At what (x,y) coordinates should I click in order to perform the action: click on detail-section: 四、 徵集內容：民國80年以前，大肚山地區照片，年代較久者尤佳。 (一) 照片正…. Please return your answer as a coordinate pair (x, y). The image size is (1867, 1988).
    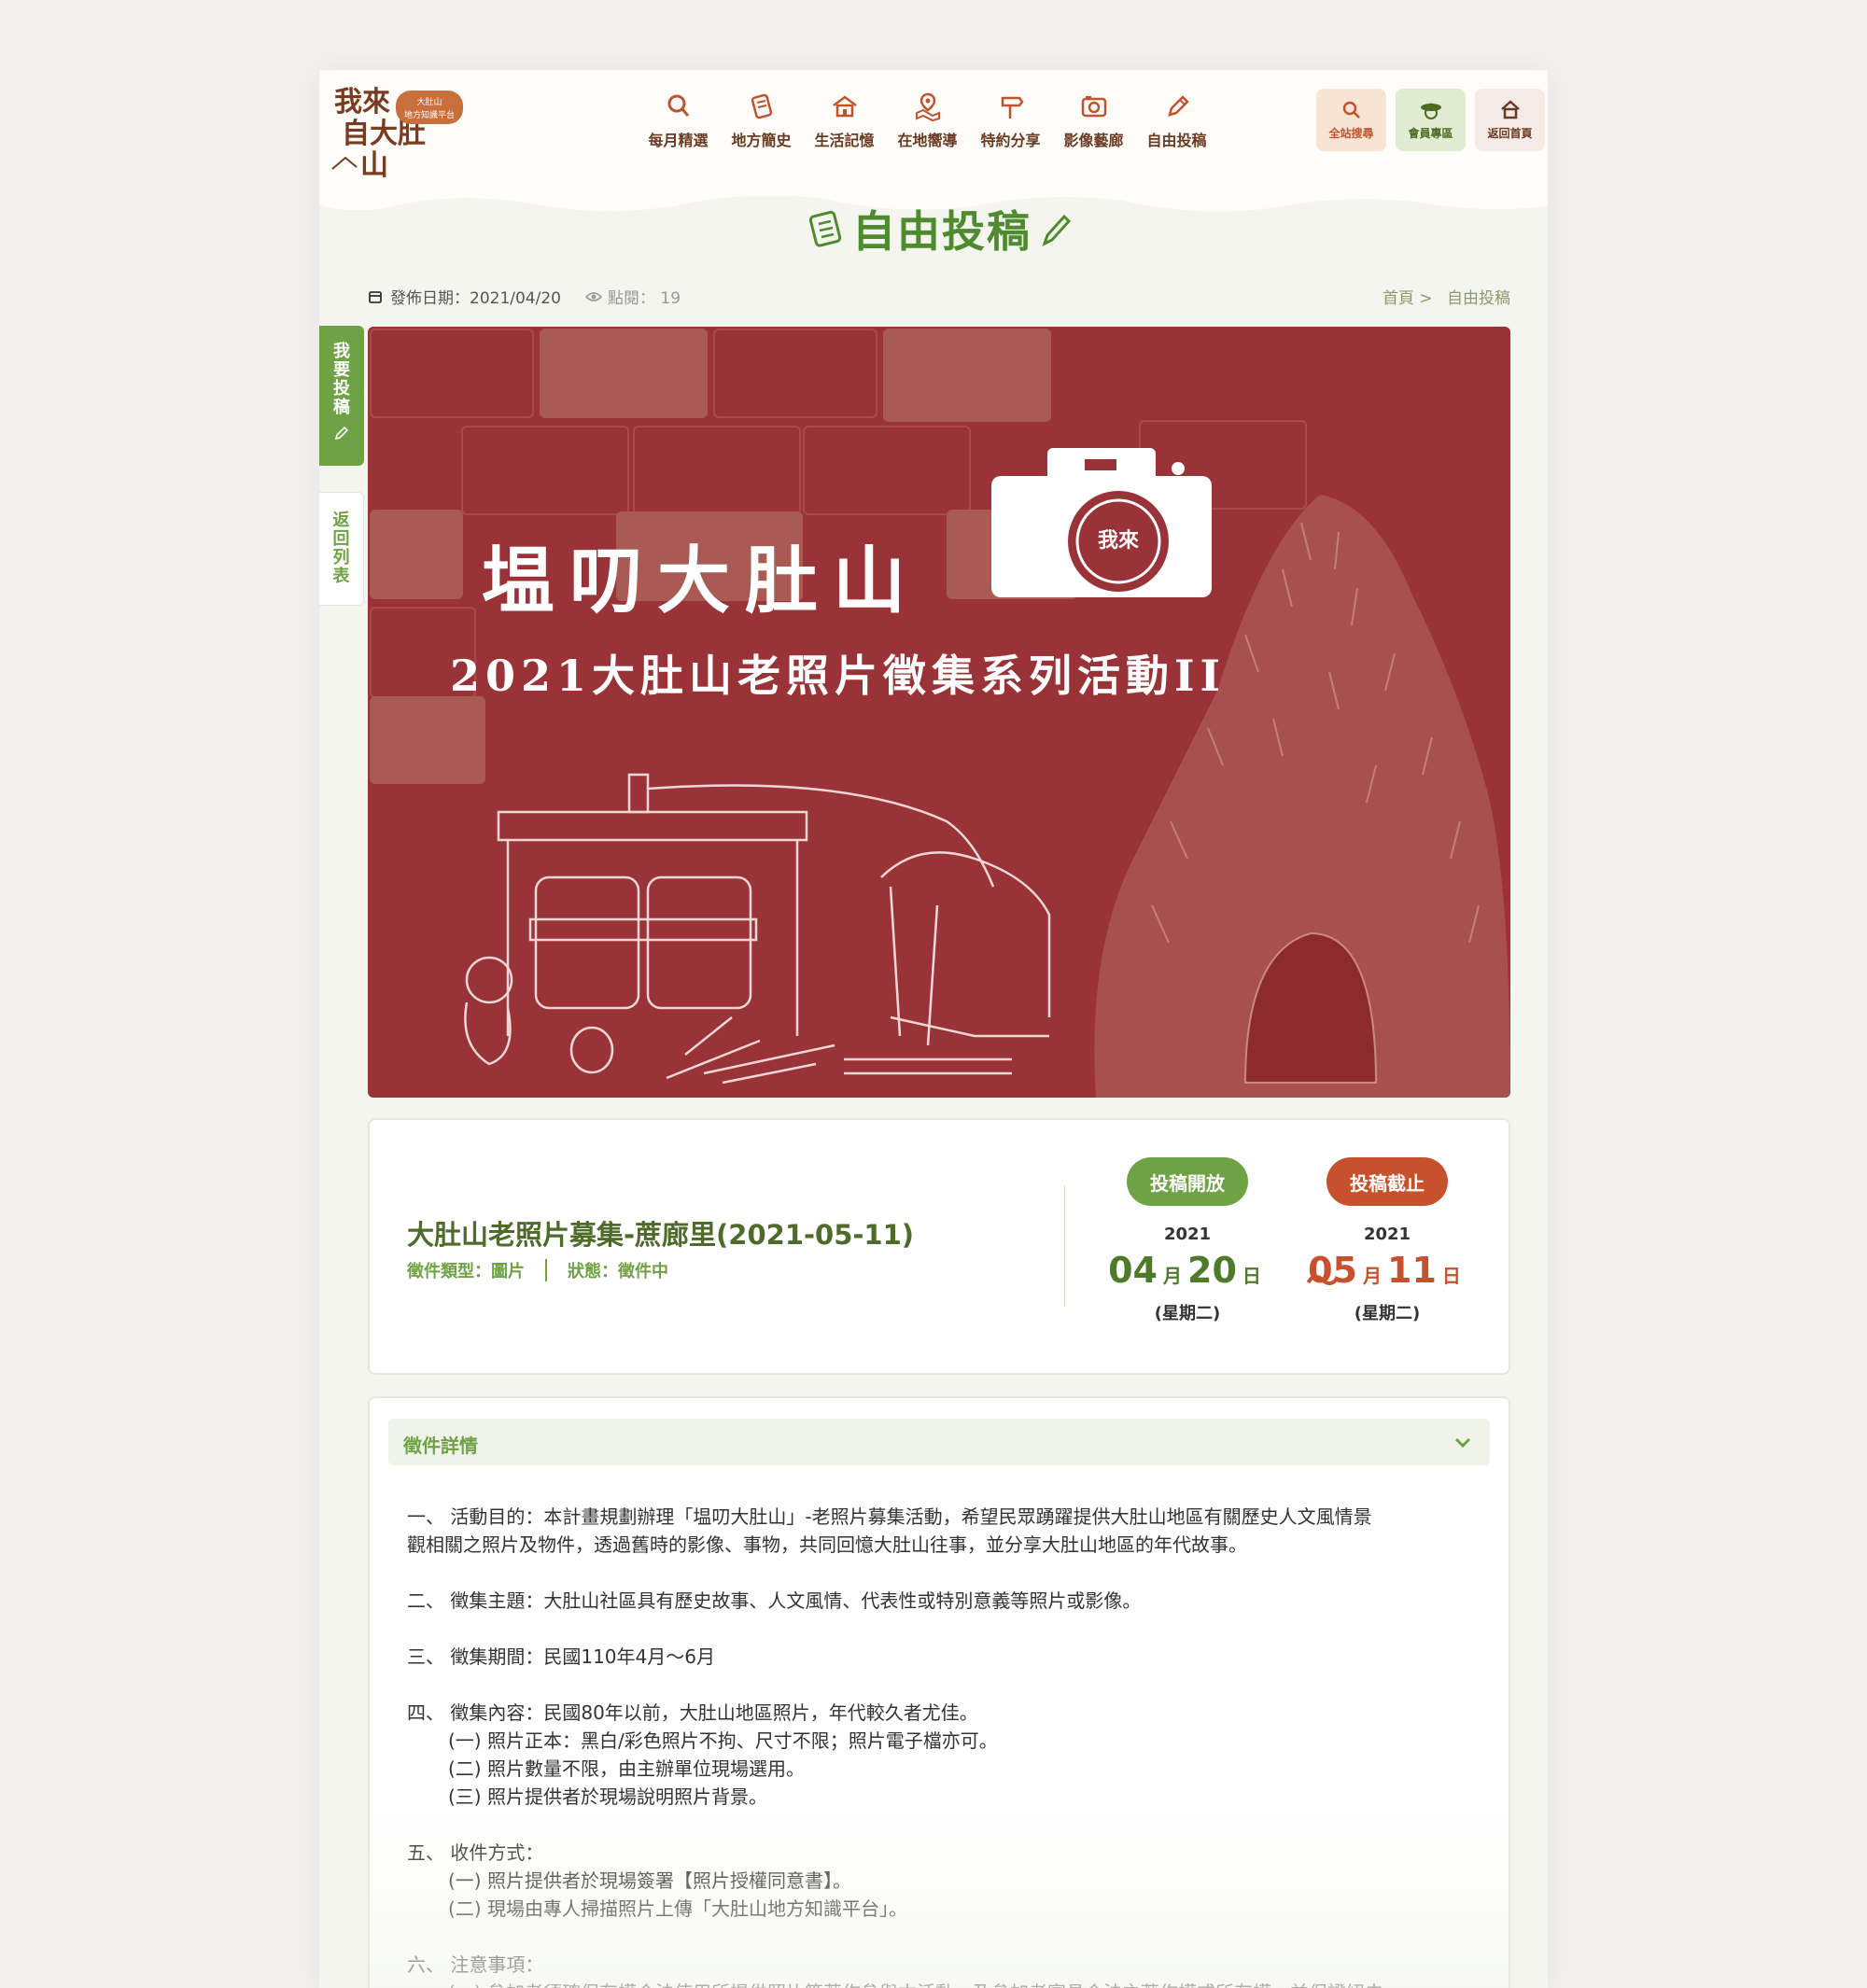
    Looking at the image, I should click on (944, 1755).